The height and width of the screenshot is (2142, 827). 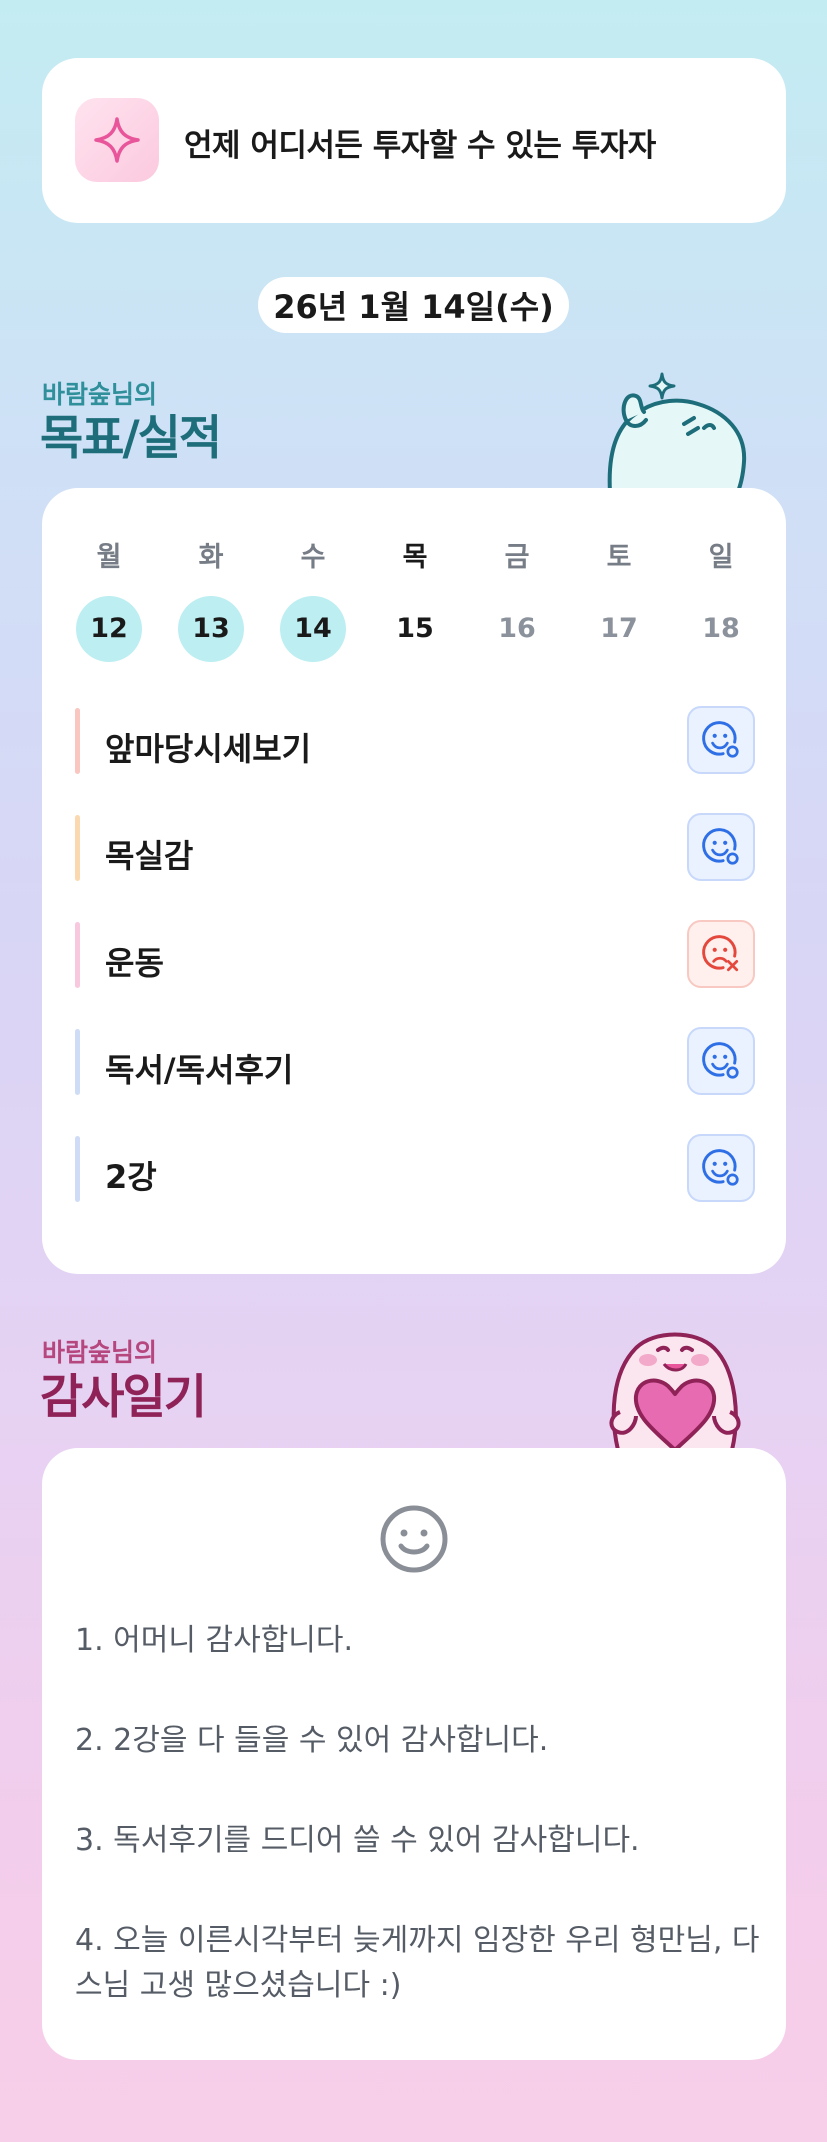 What do you see at coordinates (131, 1177) in the screenshot?
I see `goal-label: 2강` at bounding box center [131, 1177].